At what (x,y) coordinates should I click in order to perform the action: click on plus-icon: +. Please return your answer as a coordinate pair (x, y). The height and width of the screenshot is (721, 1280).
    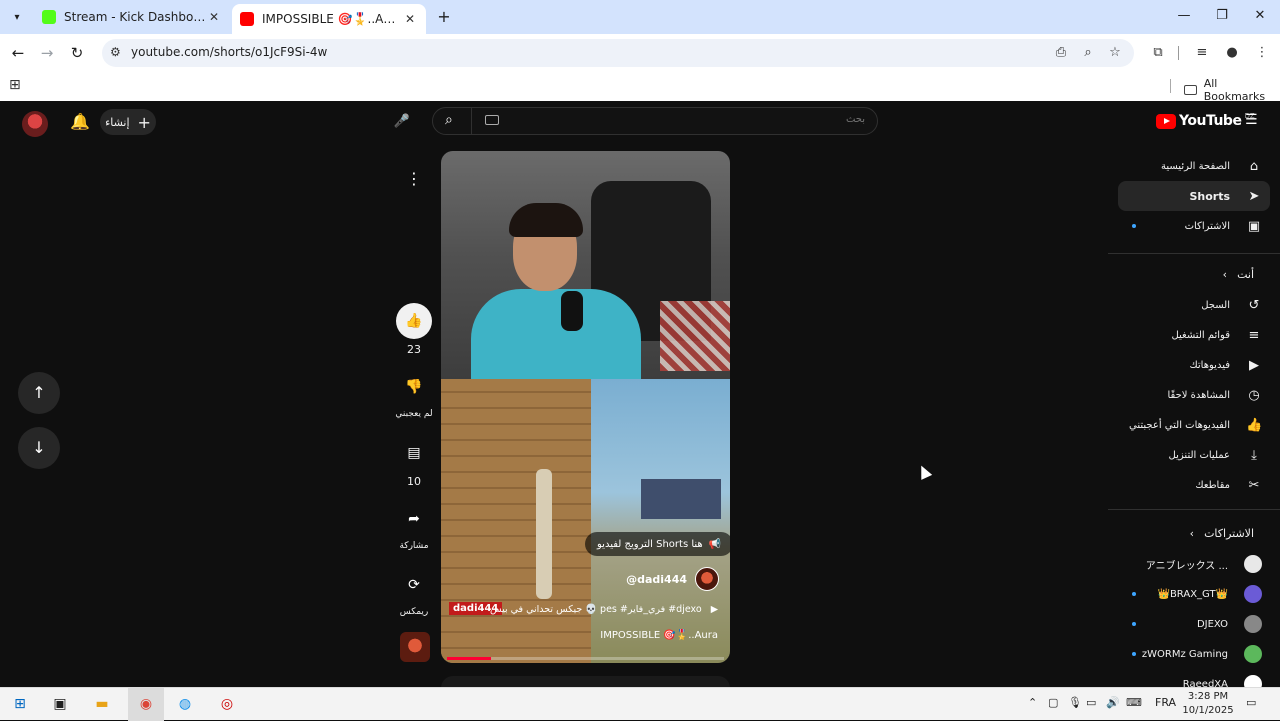
    Looking at the image, I should click on (144, 122).